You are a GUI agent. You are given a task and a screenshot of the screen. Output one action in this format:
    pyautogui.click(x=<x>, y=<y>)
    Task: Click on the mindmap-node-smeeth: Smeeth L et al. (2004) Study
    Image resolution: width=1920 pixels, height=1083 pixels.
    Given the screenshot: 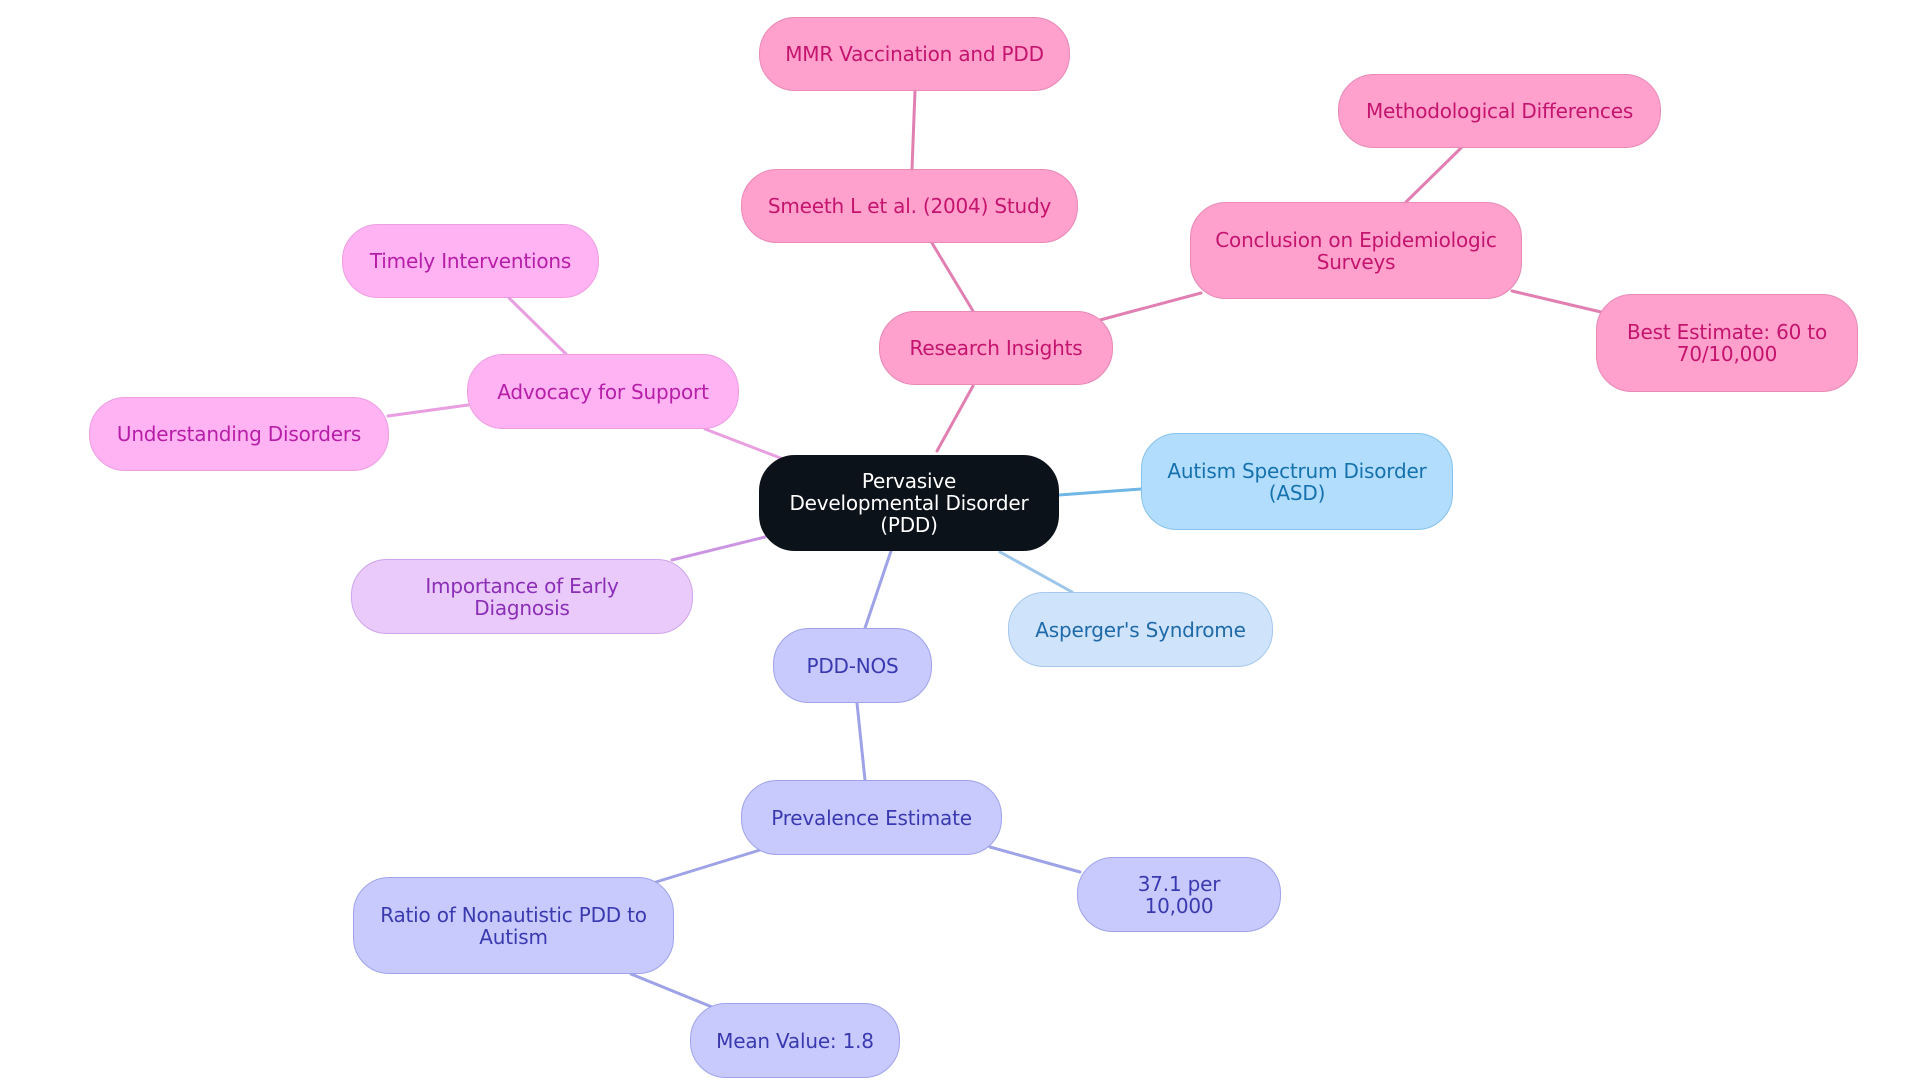 What is the action you would take?
    pyautogui.click(x=909, y=206)
    